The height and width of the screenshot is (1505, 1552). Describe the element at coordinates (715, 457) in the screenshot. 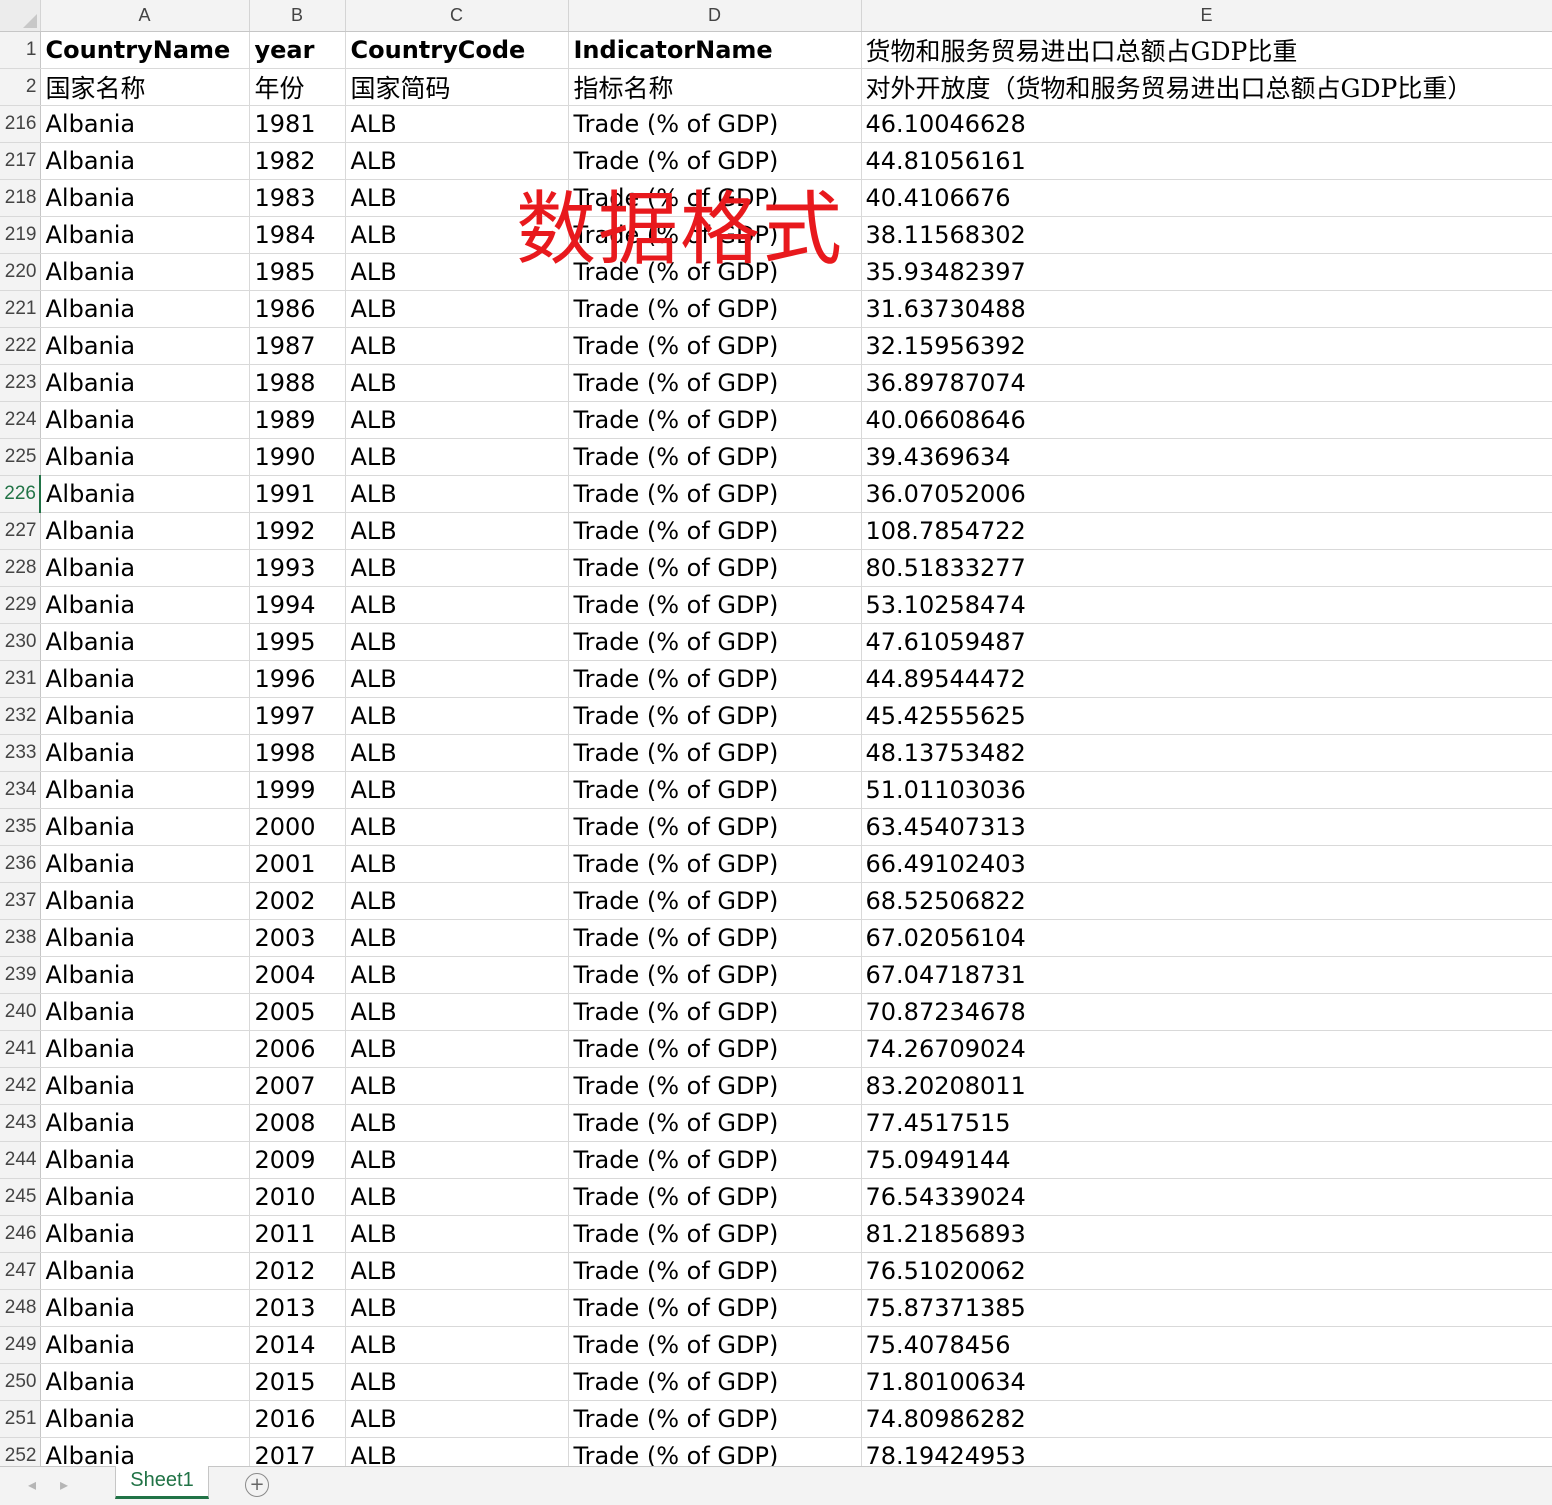

I see `cell-d225: Trade (% of GDP)` at that location.